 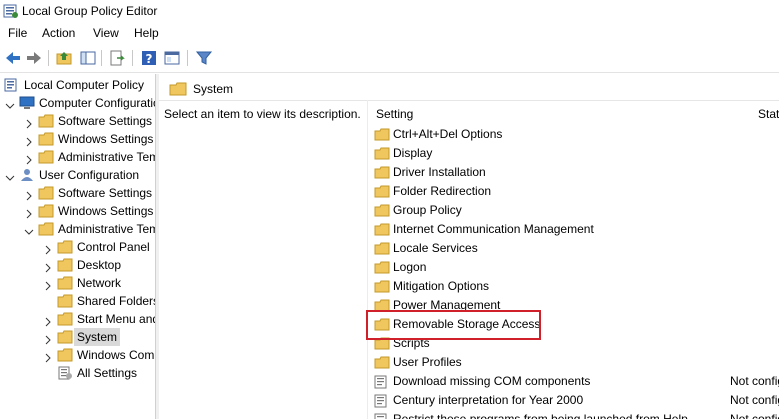 What do you see at coordinates (575, 362) in the screenshot?
I see `setting-folder-row: User Profiles` at bounding box center [575, 362].